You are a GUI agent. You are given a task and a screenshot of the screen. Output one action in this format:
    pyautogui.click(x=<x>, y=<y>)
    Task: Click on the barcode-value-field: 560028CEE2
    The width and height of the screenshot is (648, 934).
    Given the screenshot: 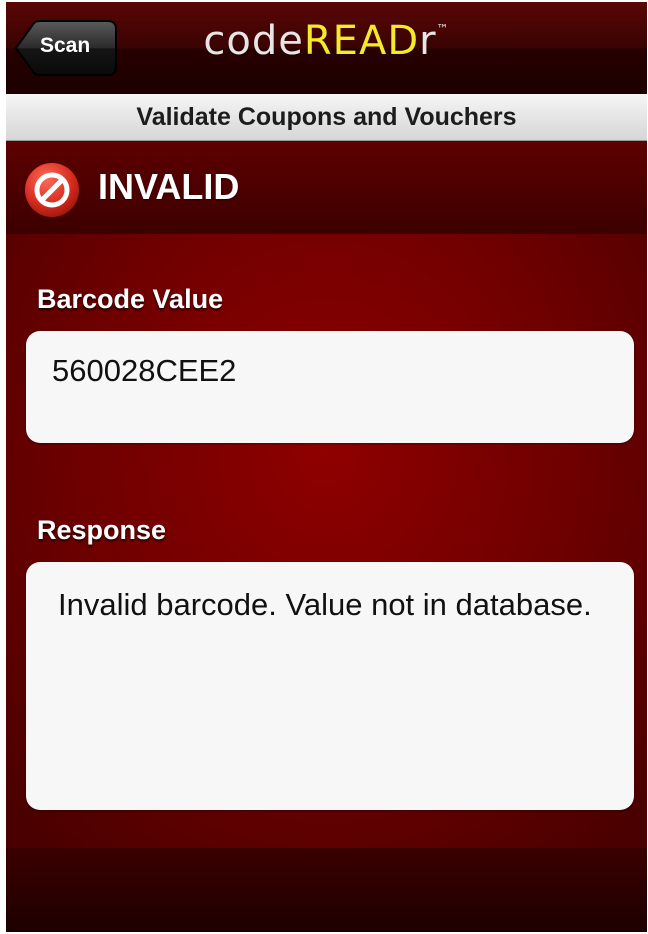 What is the action you would take?
    pyautogui.click(x=330, y=387)
    